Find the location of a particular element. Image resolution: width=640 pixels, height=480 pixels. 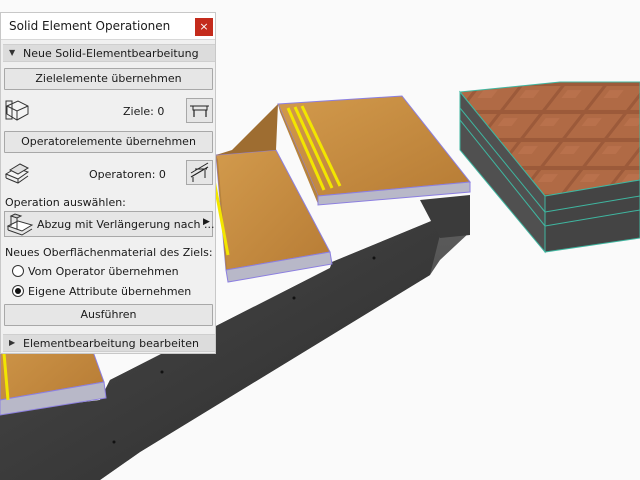

subtraction-upward-icon is located at coordinates (20, 224).